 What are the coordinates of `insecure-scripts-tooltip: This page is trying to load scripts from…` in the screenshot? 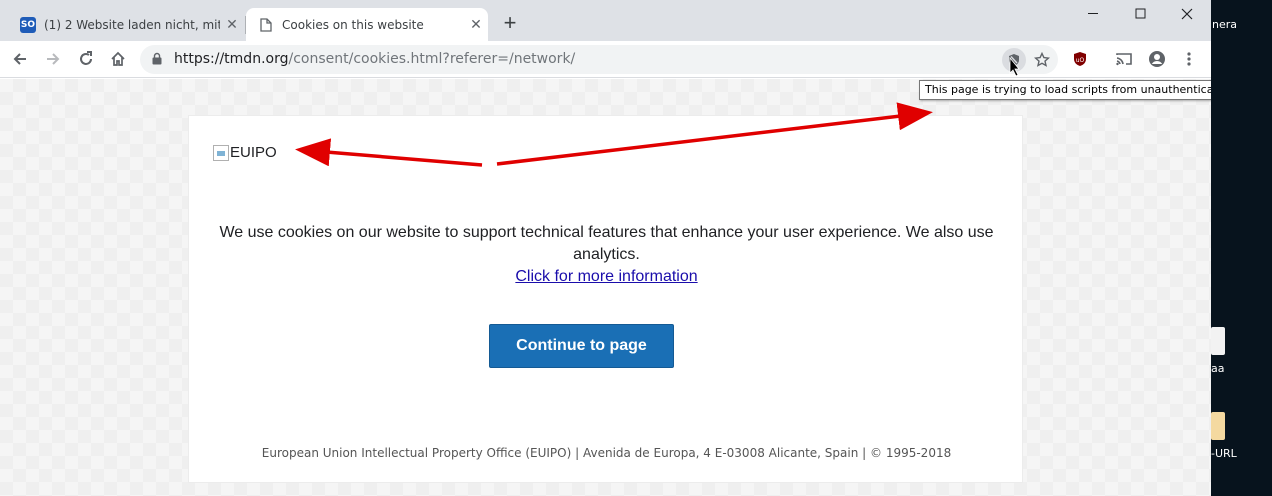 It's located at (1065, 90).